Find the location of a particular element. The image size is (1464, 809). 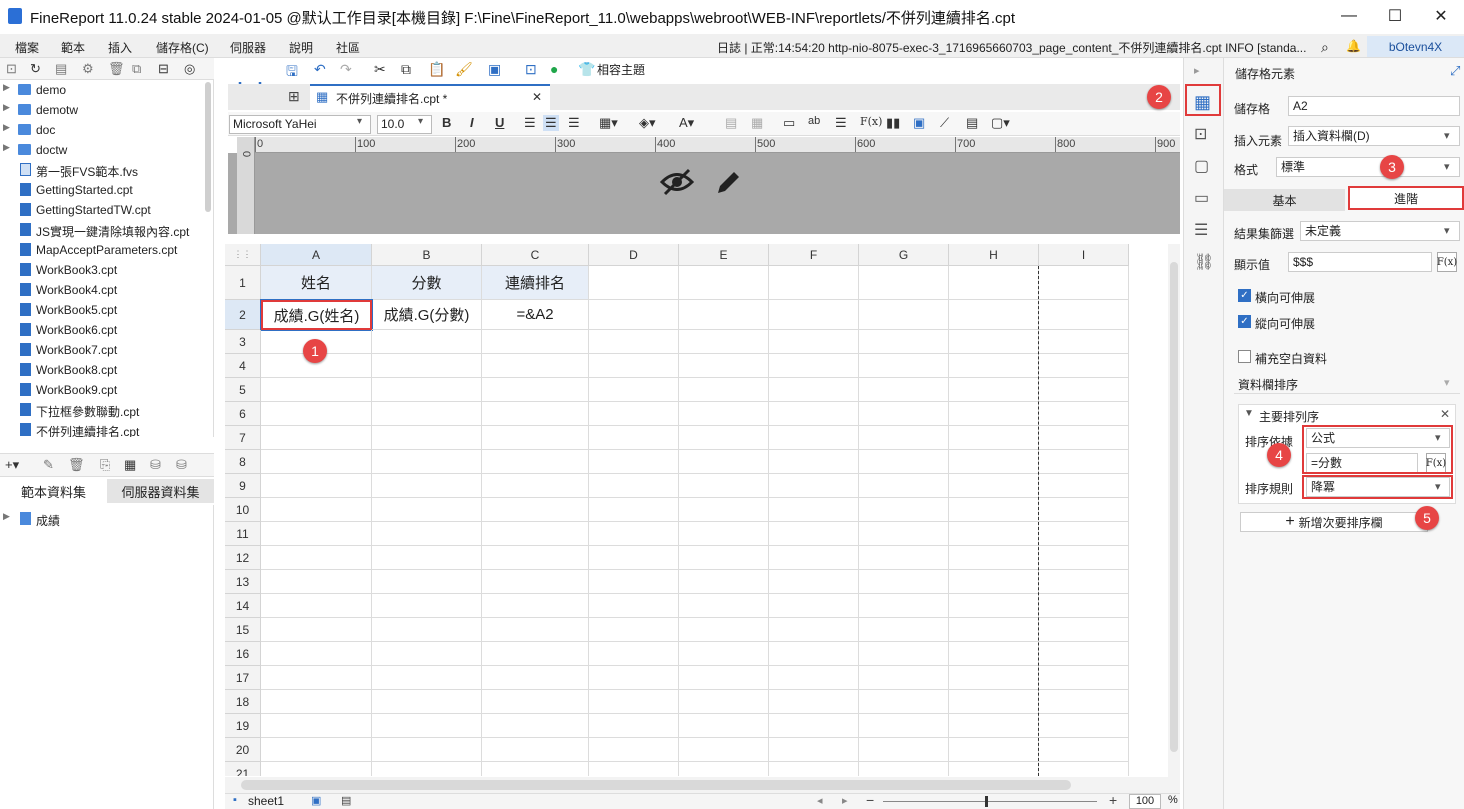

zoom-slider-handle is located at coordinates (986, 801).